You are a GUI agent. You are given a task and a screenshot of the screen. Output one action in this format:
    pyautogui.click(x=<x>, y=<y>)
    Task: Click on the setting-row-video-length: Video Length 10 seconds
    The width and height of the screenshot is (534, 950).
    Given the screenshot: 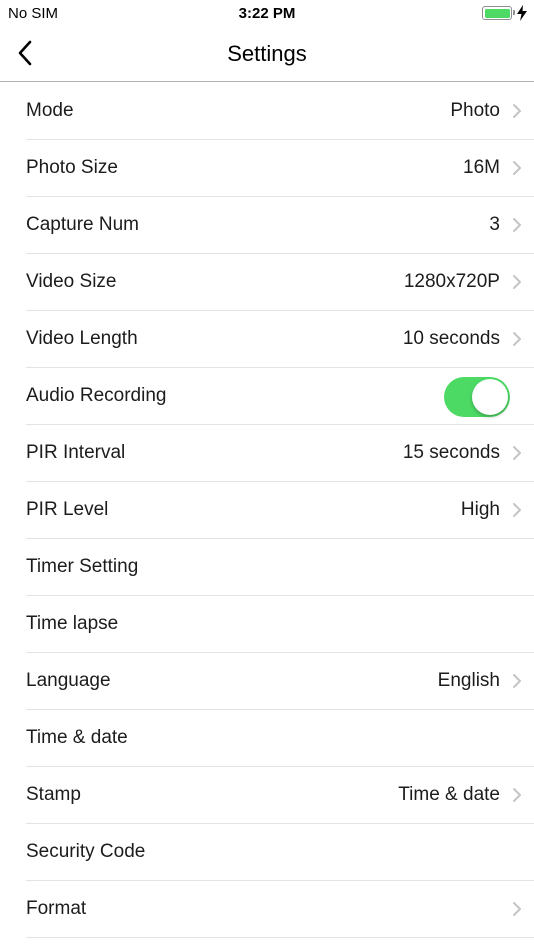 What is the action you would take?
    pyautogui.click(x=267, y=339)
    